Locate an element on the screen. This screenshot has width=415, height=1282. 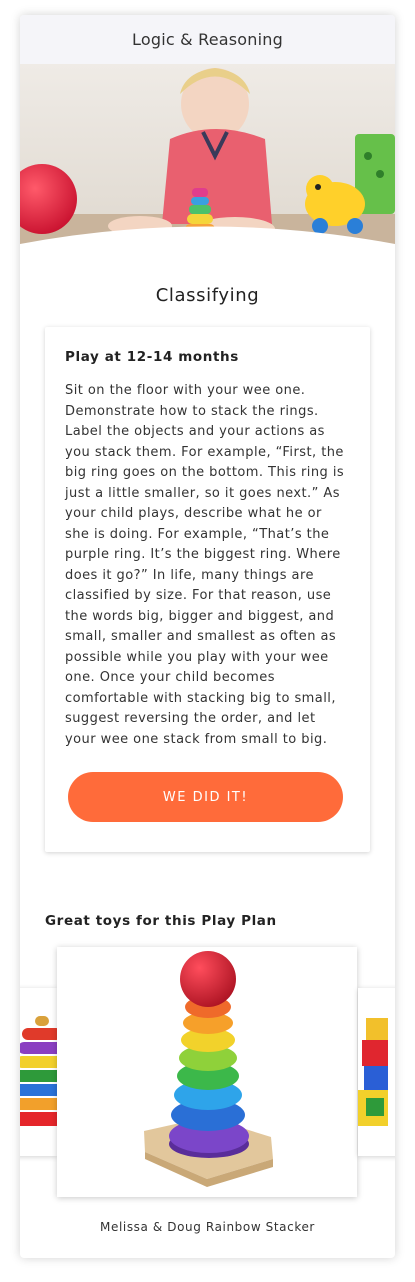
category-header: Logic & Reasoning is located at coordinates (207, 39).